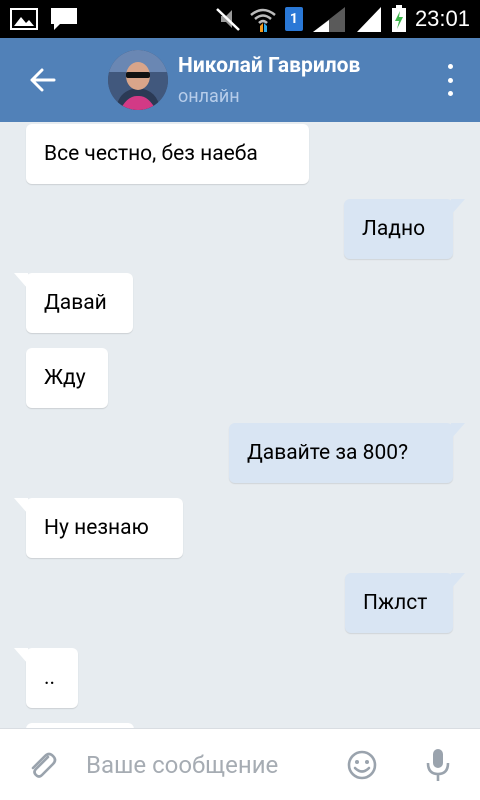 This screenshot has width=480, height=800. What do you see at coordinates (442, 18) in the screenshot?
I see `clock: 23:01` at bounding box center [442, 18].